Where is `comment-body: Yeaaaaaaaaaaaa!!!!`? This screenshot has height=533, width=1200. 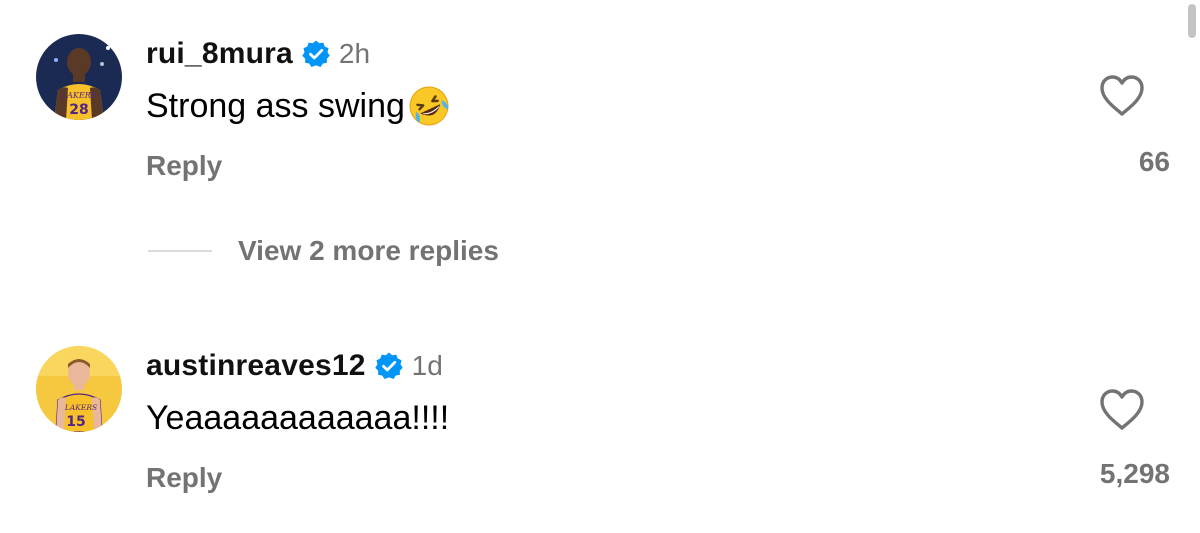 comment-body: Yeaaaaaaaaaaaa!!!! is located at coordinates (298, 417).